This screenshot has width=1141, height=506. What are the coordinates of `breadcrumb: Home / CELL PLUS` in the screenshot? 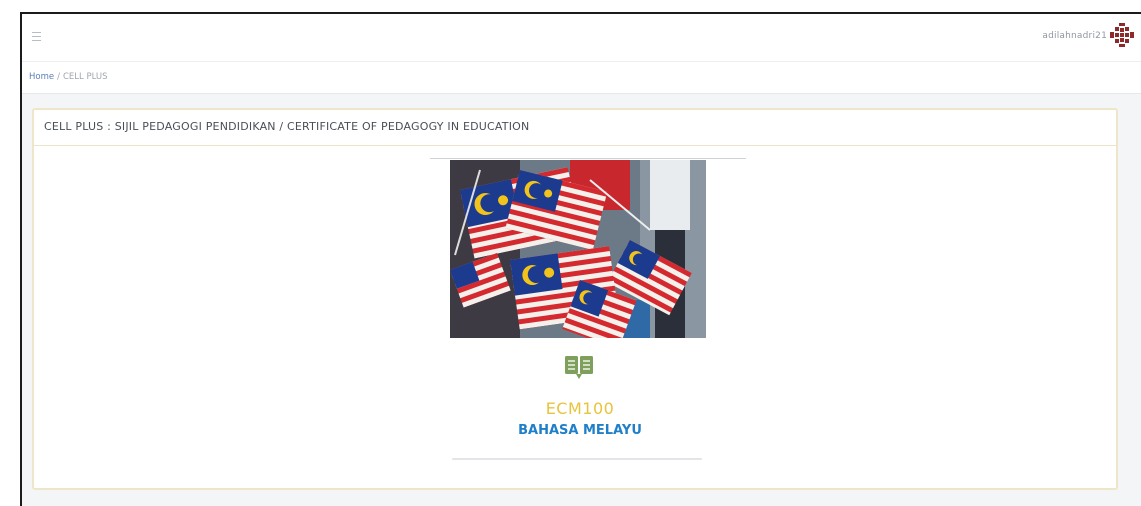 It's located at (68, 77).